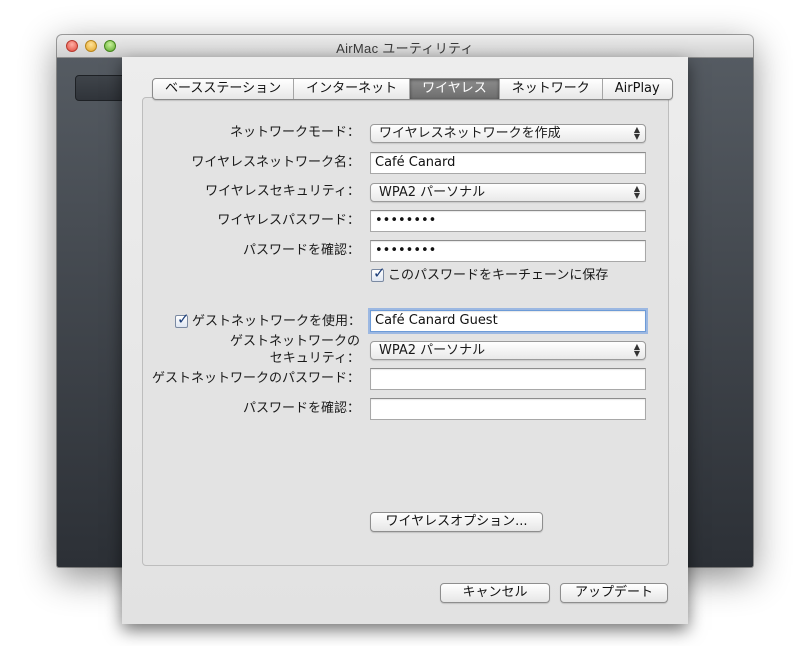 This screenshot has width=810, height=646. Describe the element at coordinates (470, 133) in the screenshot. I see `network-mode-value: ワイヤレスネットワークを作成` at that location.